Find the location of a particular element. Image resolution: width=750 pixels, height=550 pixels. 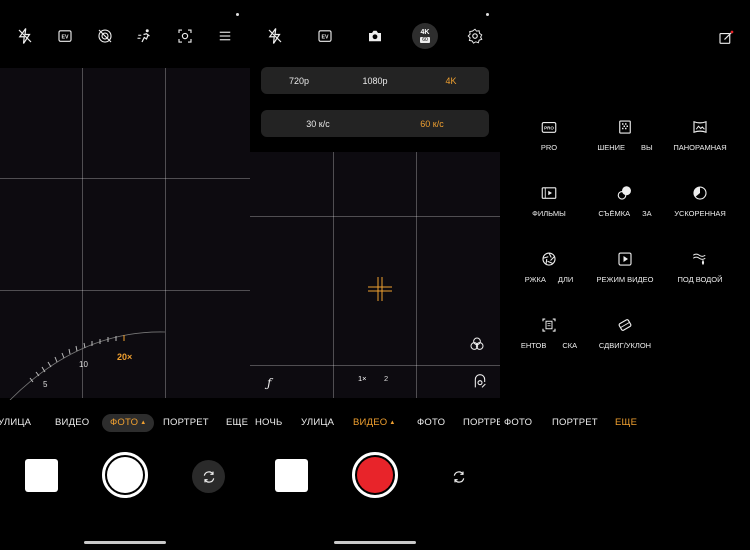

live-photo-off-icon is located at coordinates (105, 36).